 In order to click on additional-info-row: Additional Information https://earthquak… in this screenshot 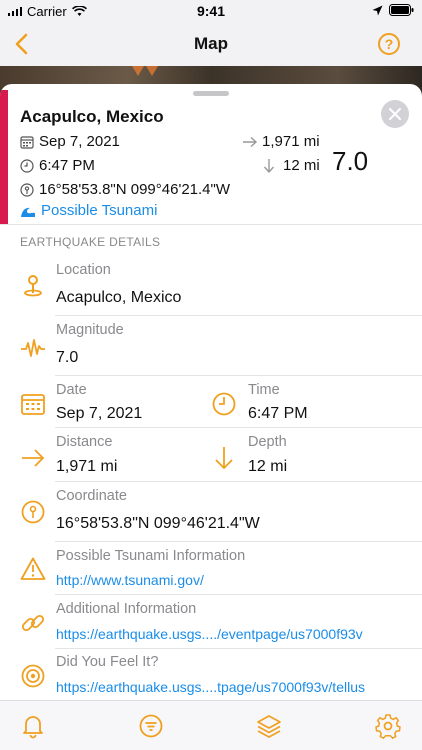, I will do `click(211, 622)`.